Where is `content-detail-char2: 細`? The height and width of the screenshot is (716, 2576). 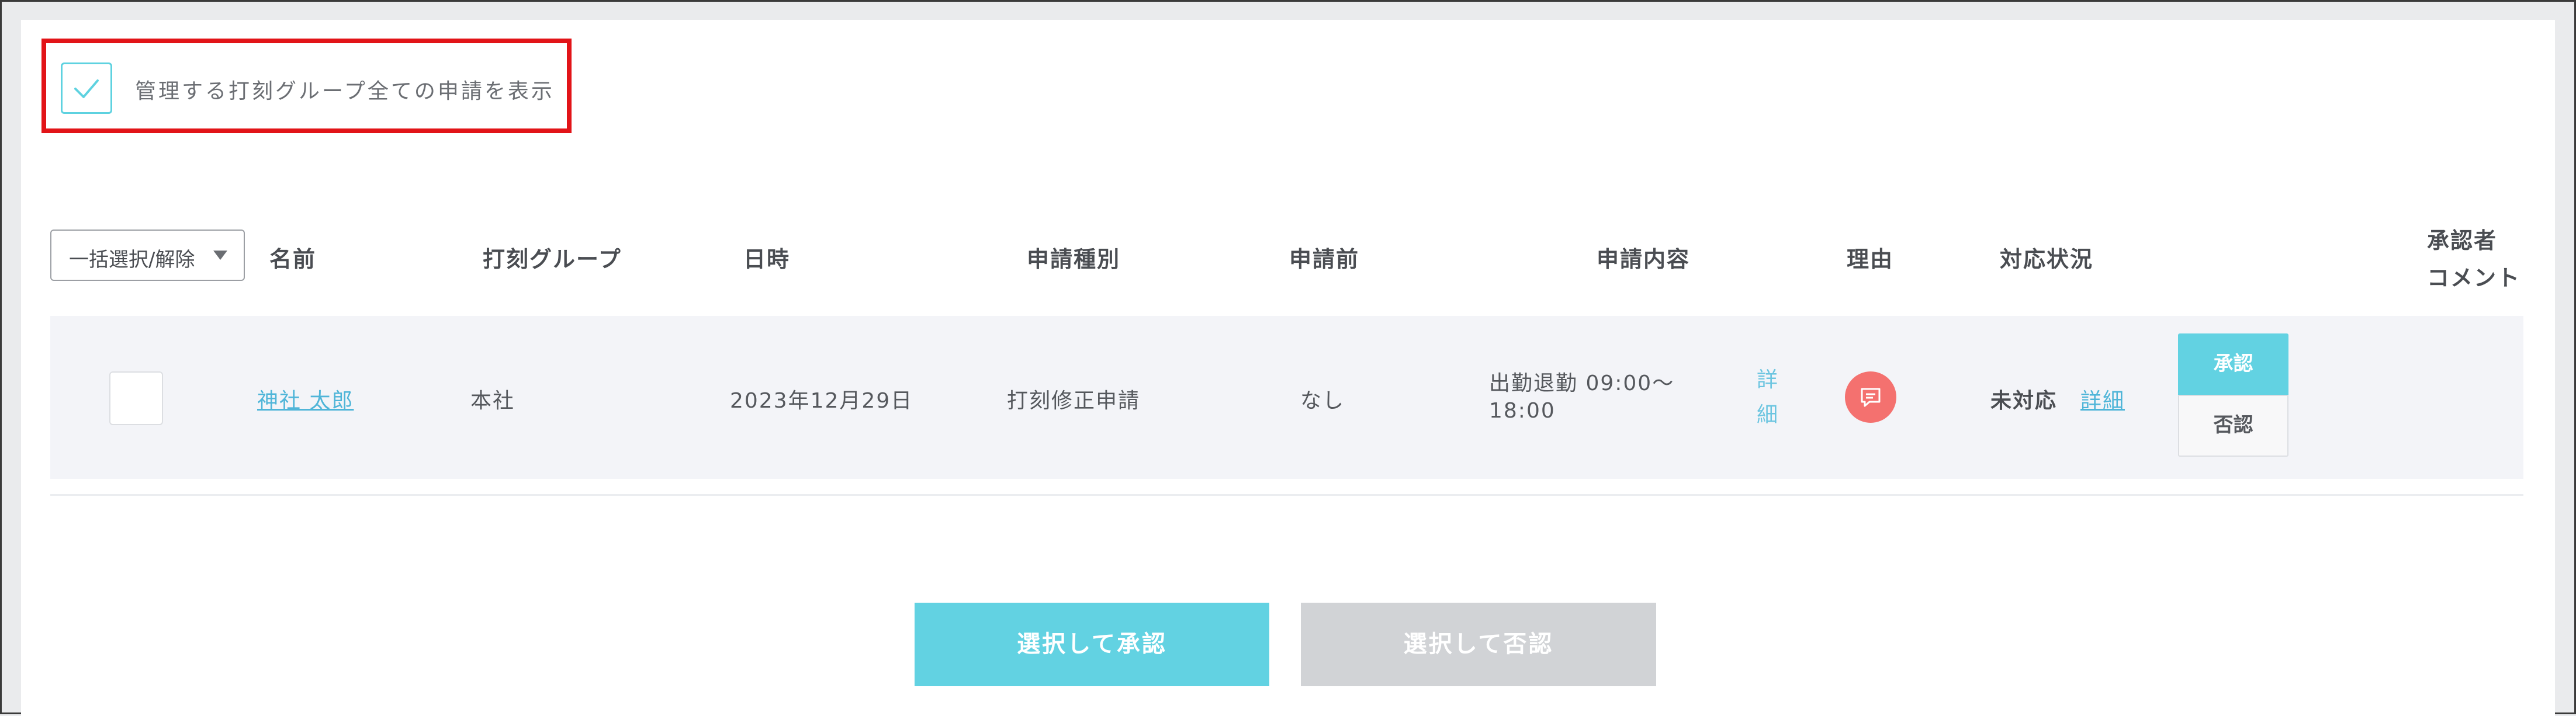 content-detail-char2: 細 is located at coordinates (1768, 415).